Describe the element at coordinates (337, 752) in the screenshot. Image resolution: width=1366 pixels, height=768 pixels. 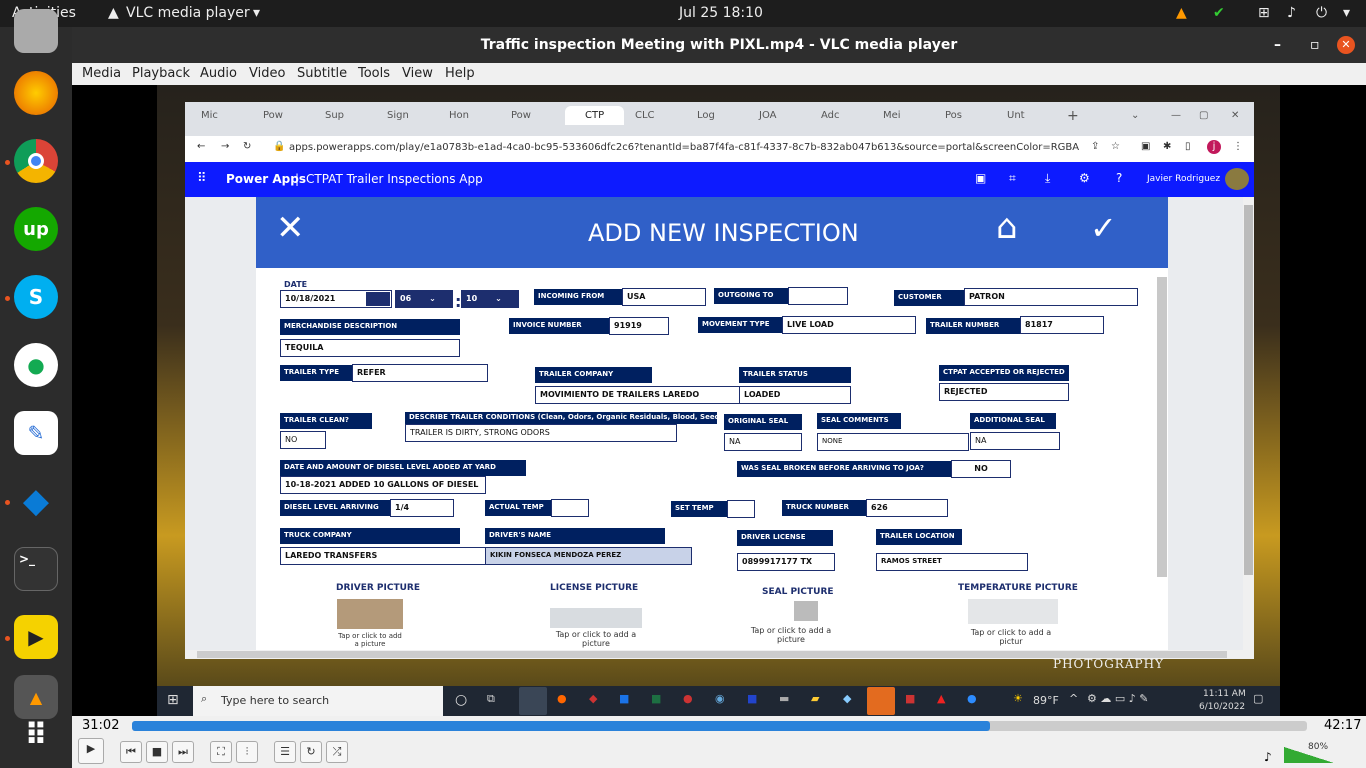
I see `shuffle-button: ⤮` at that location.